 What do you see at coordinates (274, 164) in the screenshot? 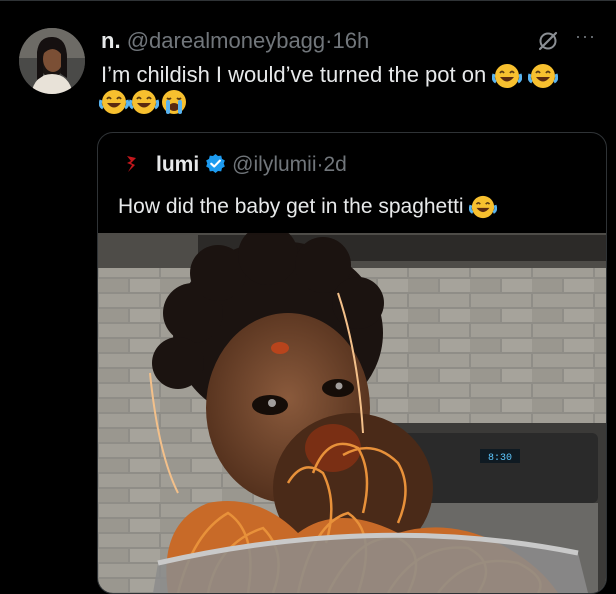
I see `quote-handle: @ilylumii` at bounding box center [274, 164].